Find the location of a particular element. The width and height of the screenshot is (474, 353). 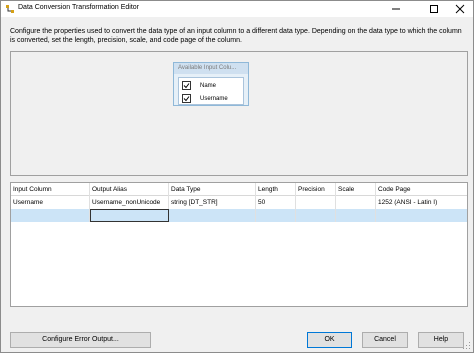

transform-icon is located at coordinates (10, 9).